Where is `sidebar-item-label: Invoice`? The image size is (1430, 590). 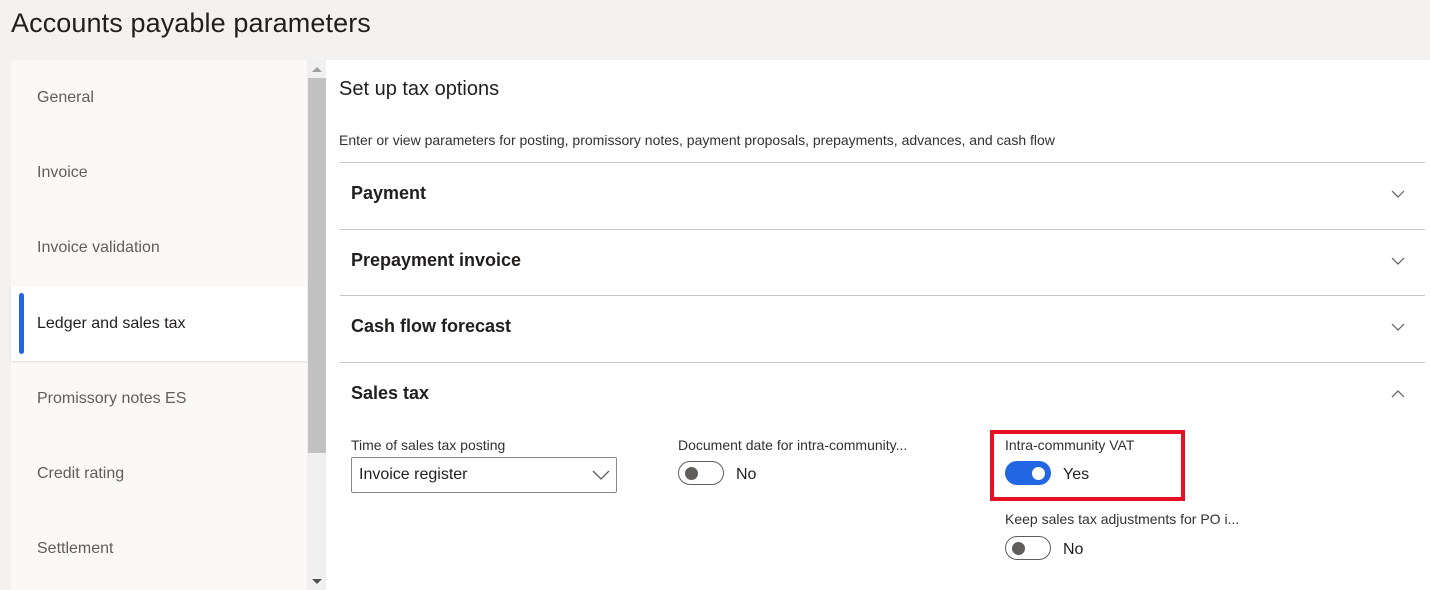 sidebar-item-label: Invoice is located at coordinates (62, 172).